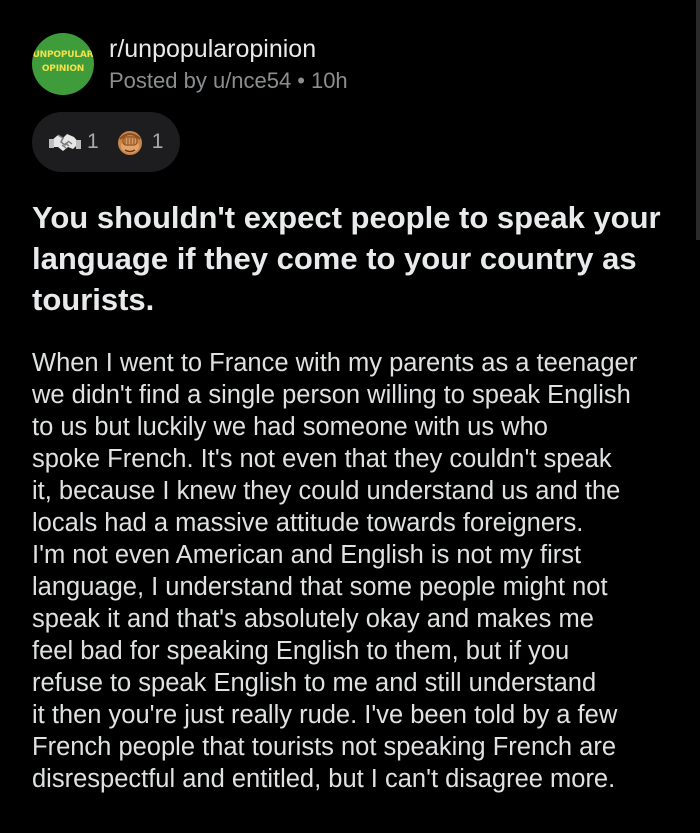 The height and width of the screenshot is (833, 700). What do you see at coordinates (130, 142) in the screenshot?
I see `facepalm-award-icon` at bounding box center [130, 142].